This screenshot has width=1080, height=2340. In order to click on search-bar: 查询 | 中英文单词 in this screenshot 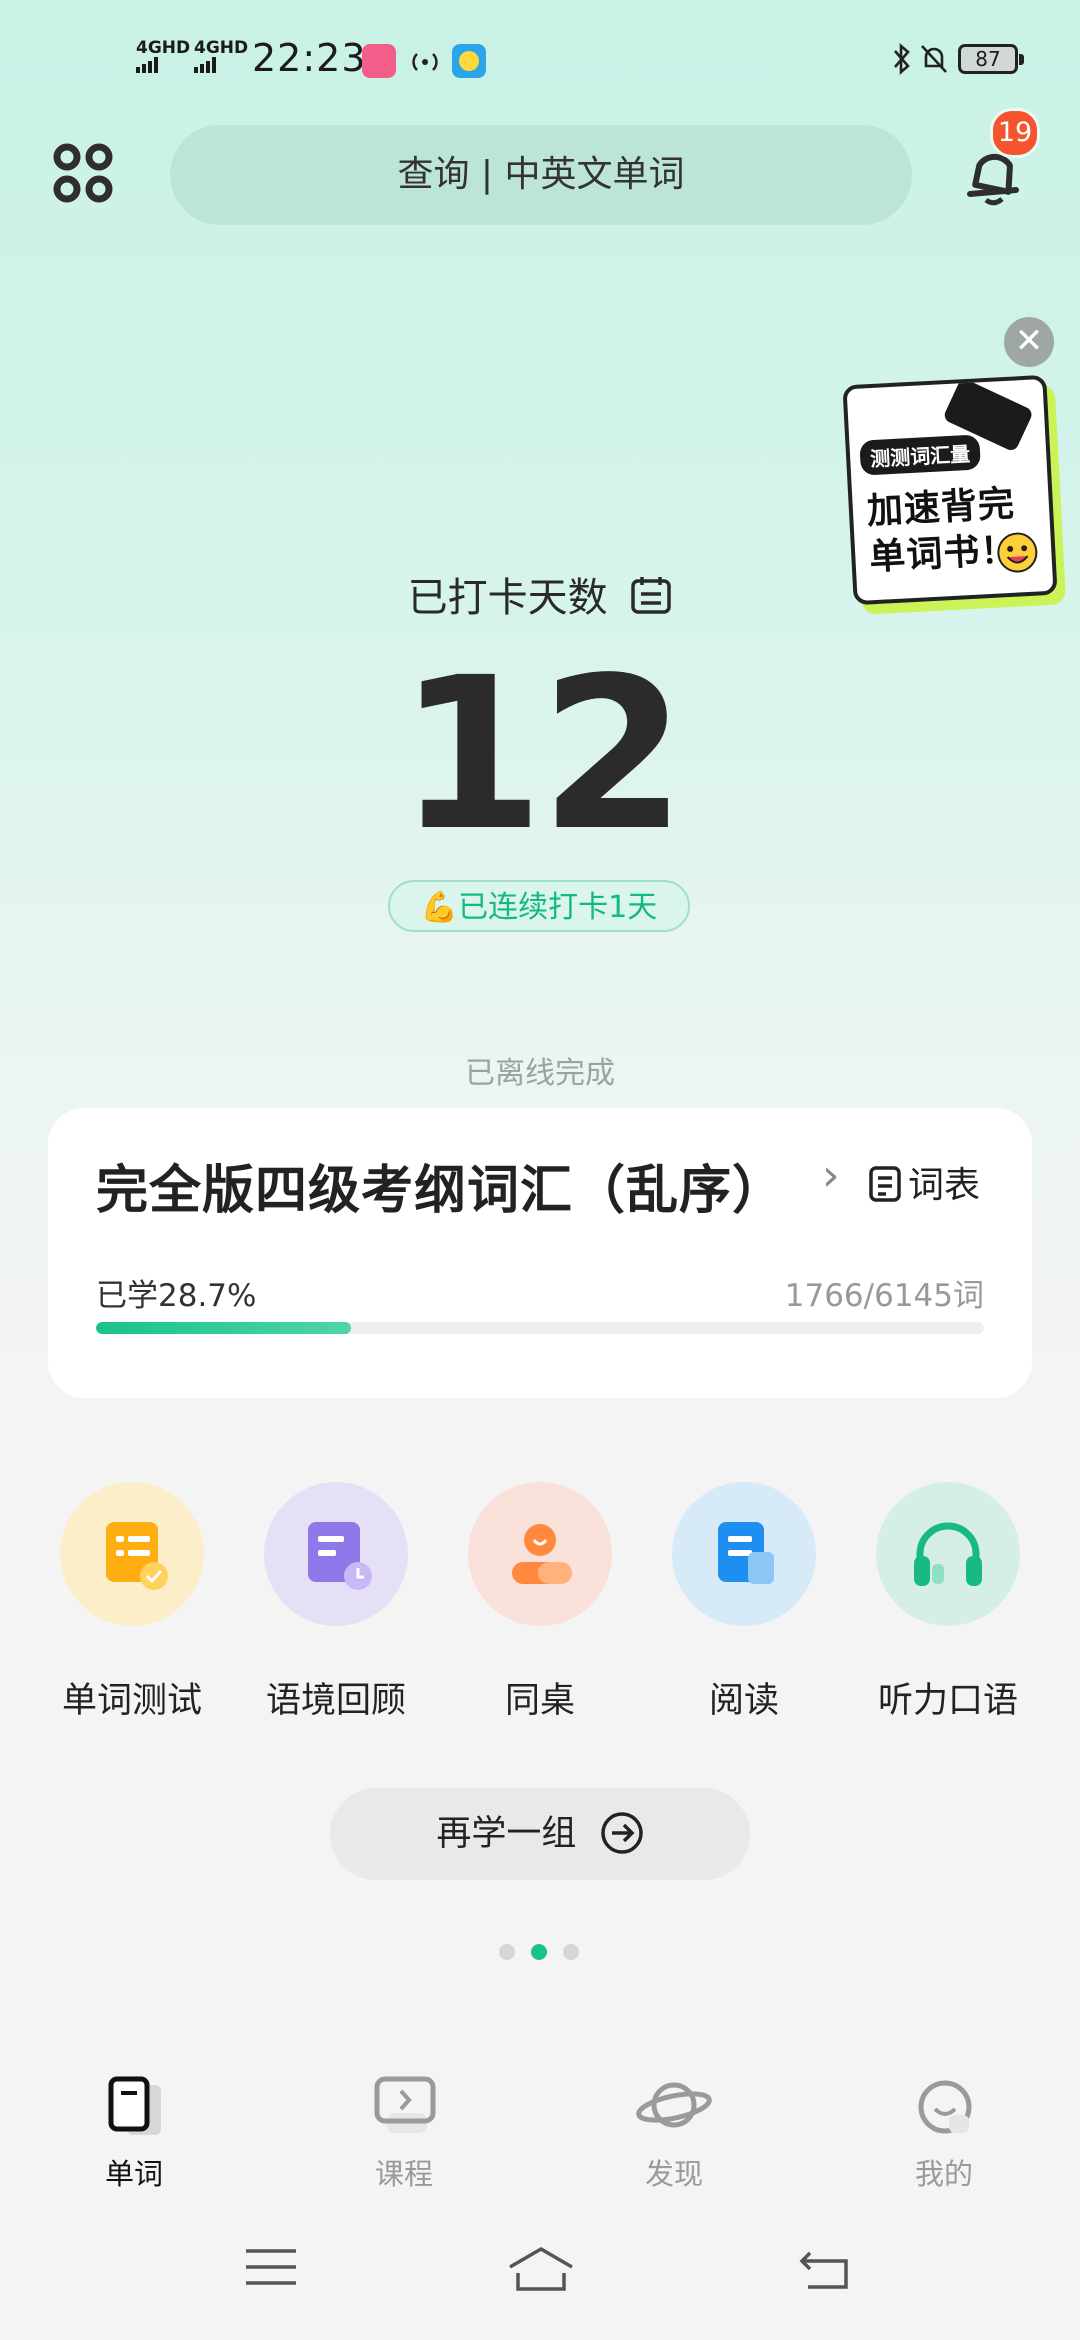, I will do `click(541, 175)`.